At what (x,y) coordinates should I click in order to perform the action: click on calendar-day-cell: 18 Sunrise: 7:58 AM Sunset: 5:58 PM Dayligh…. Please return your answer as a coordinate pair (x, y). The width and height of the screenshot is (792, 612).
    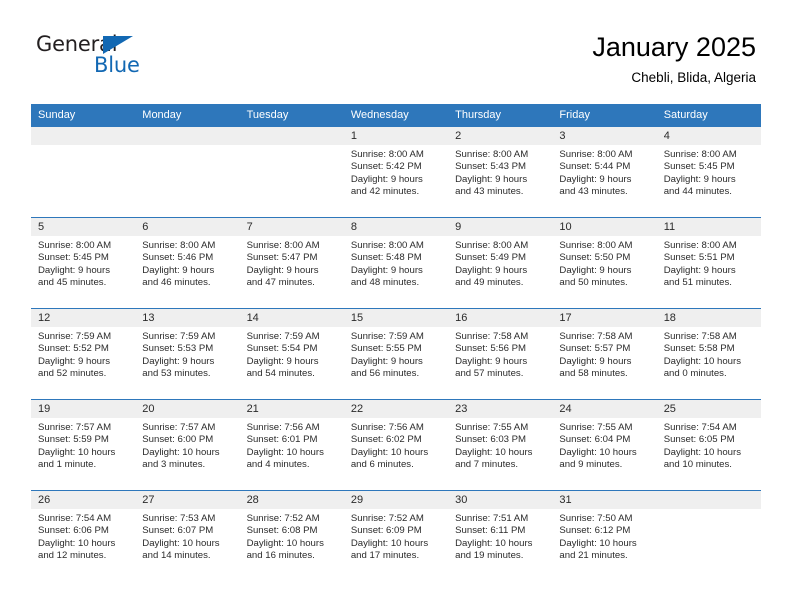
    Looking at the image, I should click on (708, 354).